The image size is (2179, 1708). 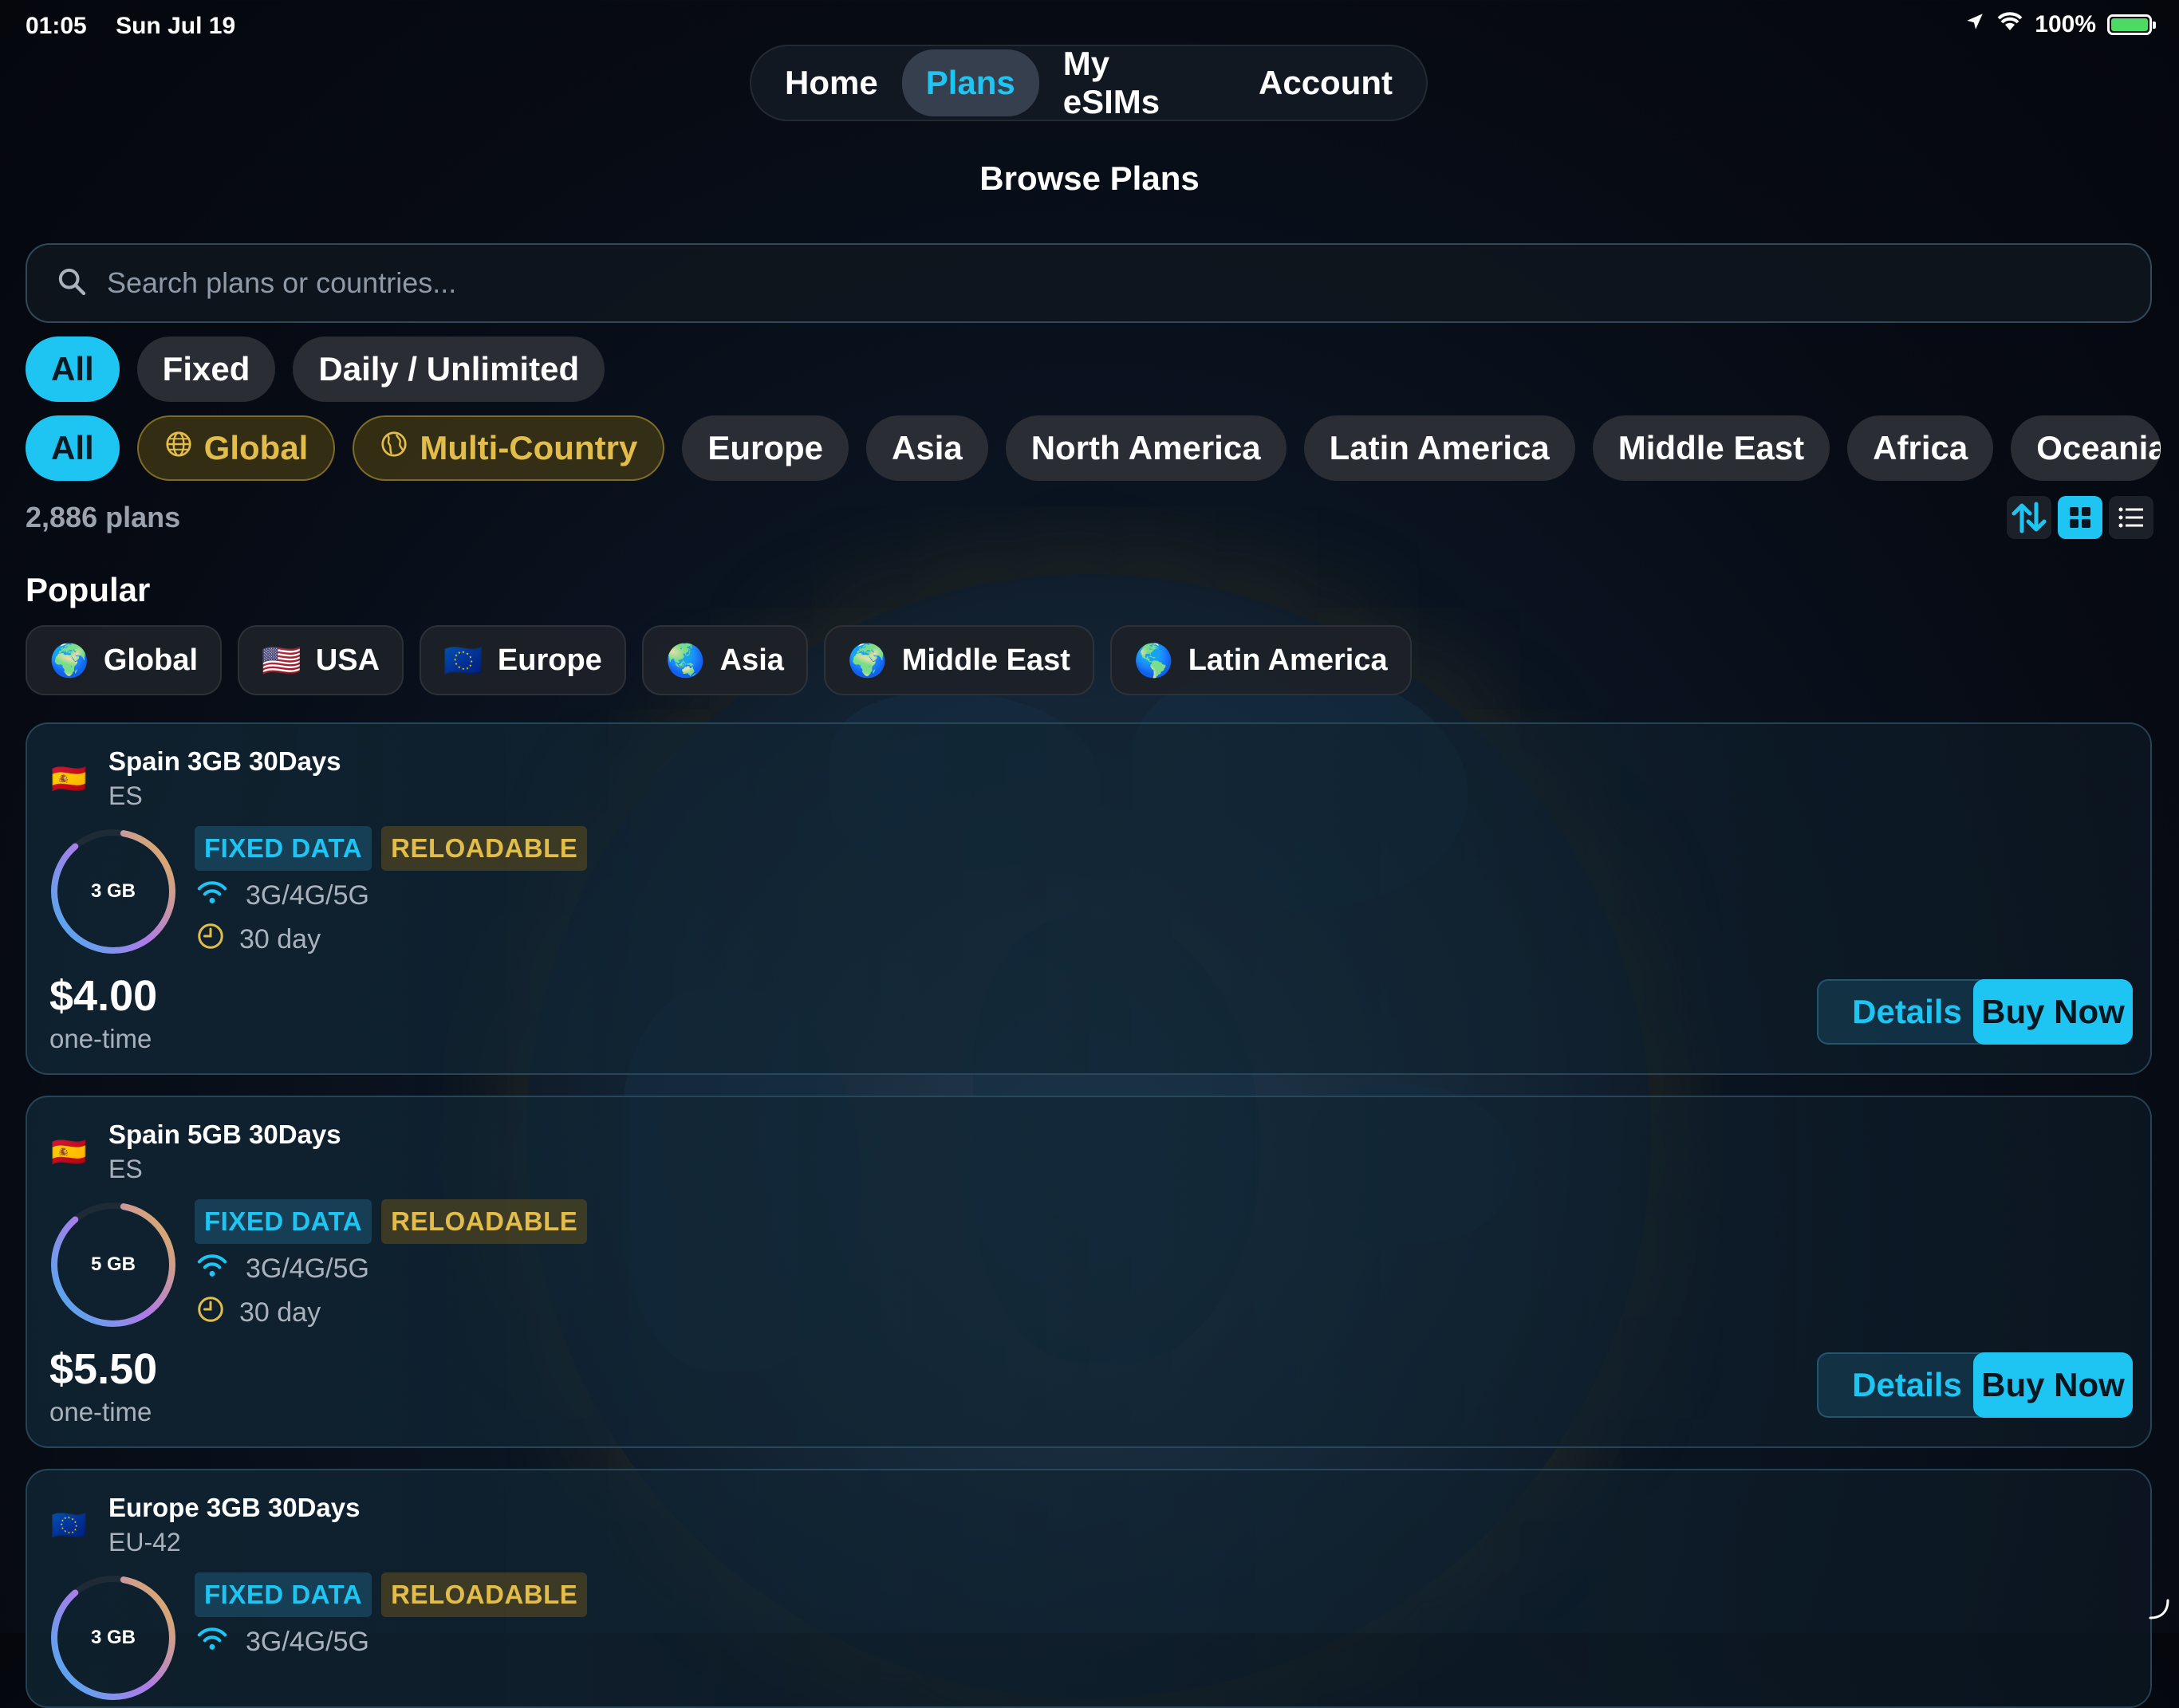 What do you see at coordinates (2131, 24) in the screenshot?
I see `battery-icon` at bounding box center [2131, 24].